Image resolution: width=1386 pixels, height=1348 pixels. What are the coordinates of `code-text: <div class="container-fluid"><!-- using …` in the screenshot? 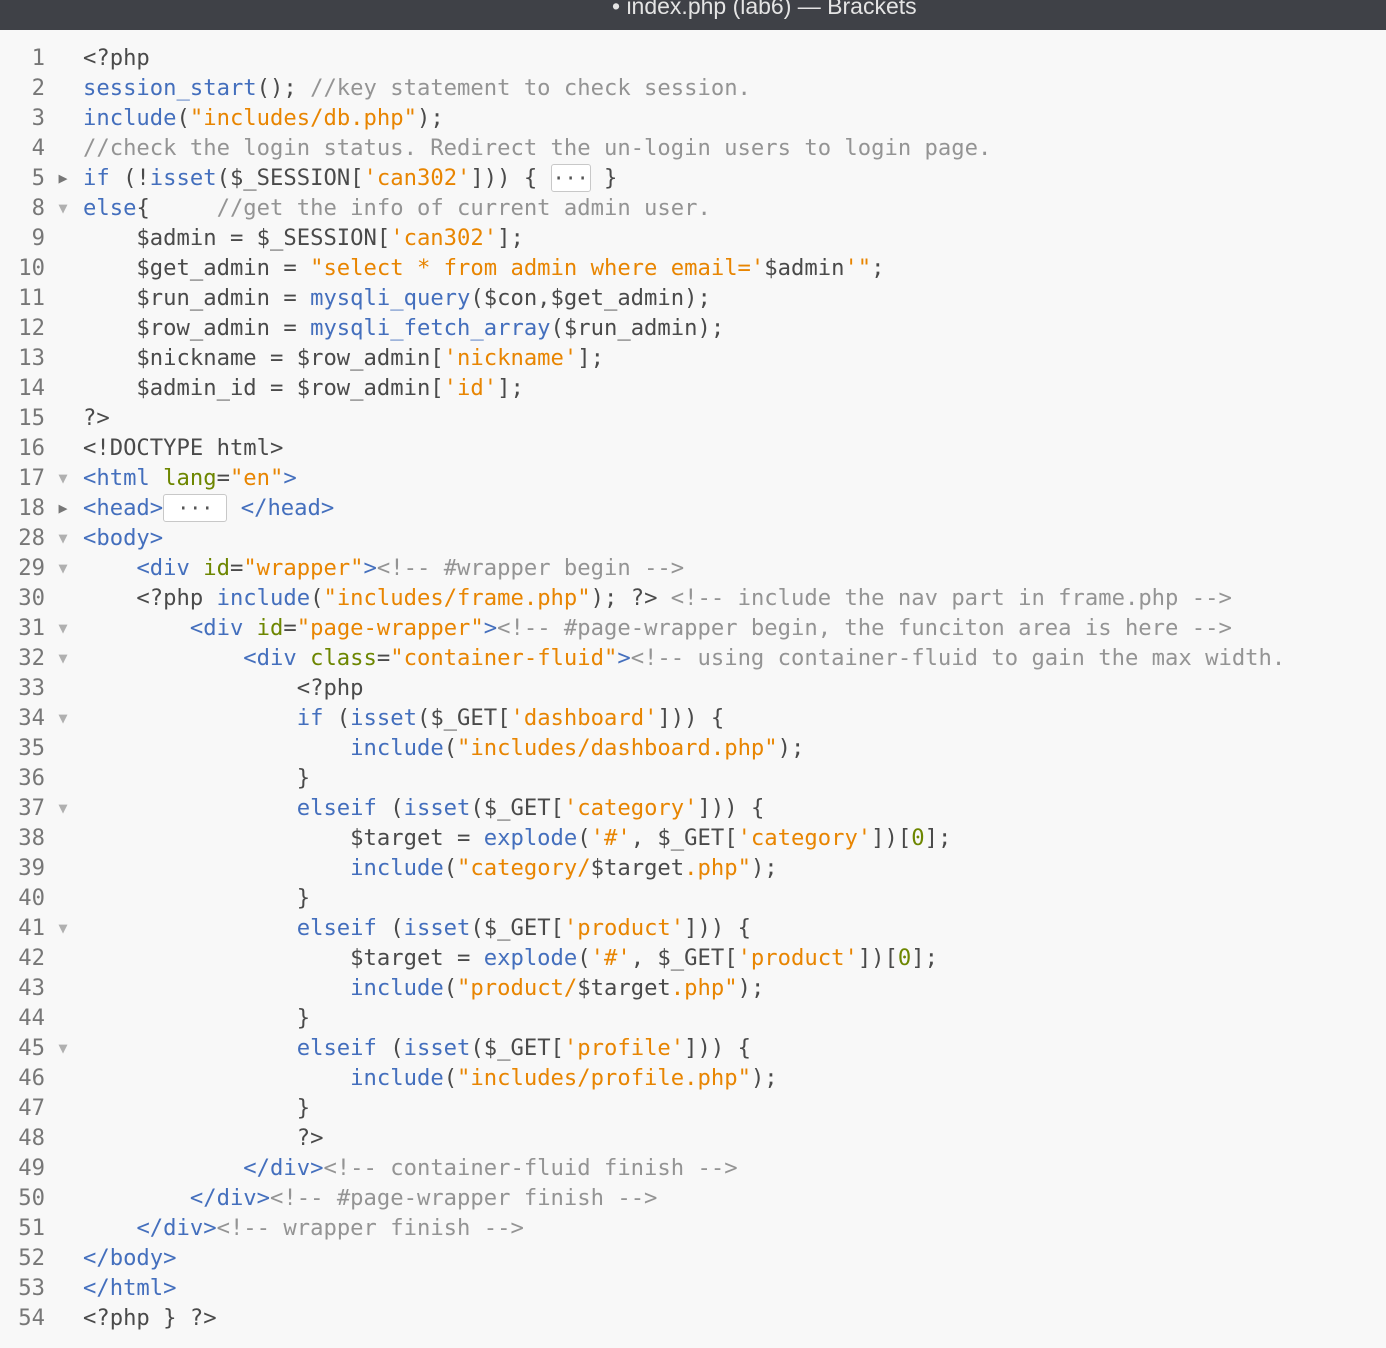 It's located at (684, 658).